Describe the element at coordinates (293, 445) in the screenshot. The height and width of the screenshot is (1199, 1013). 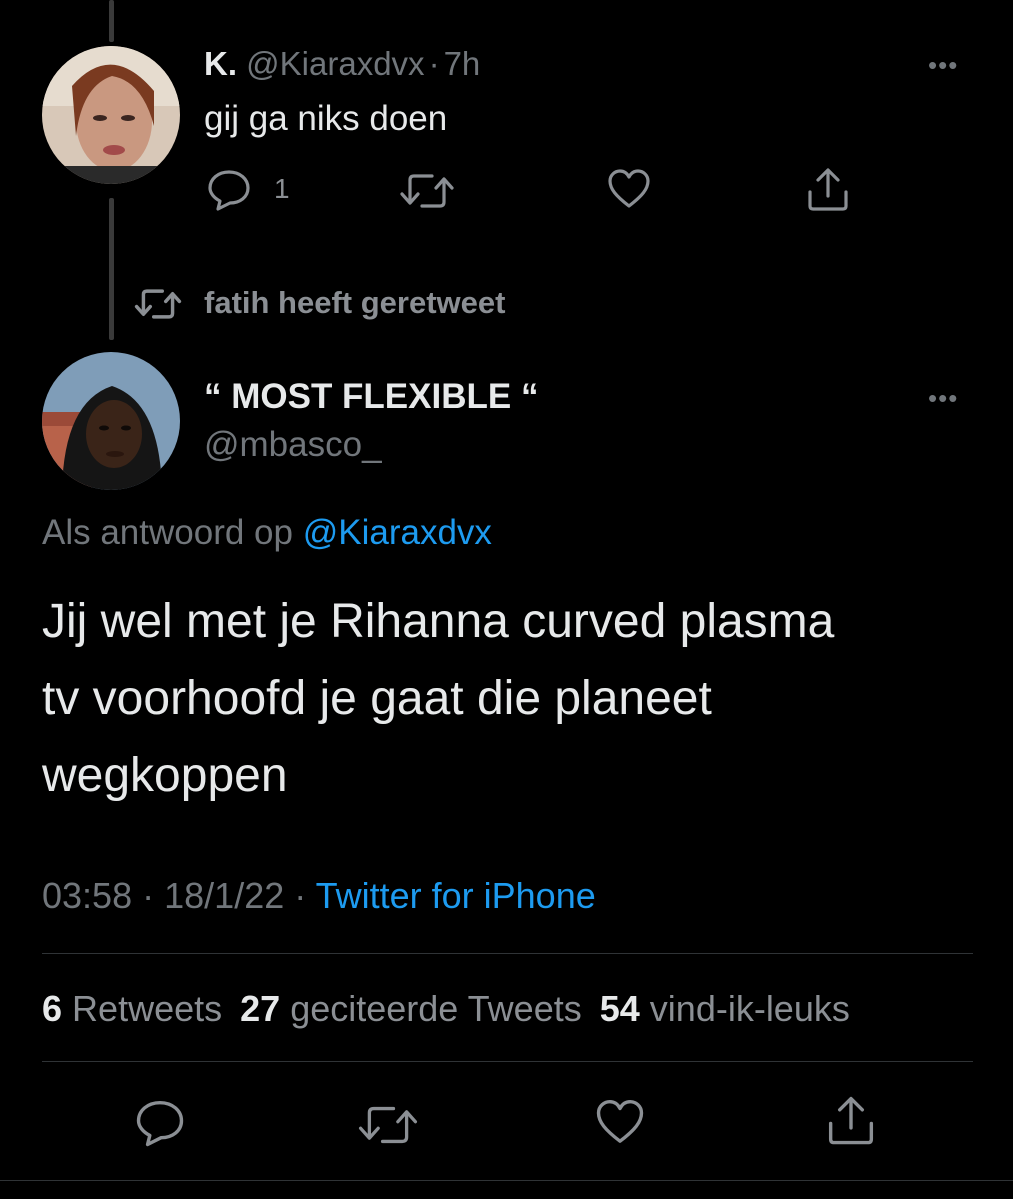
I see `main-handle: @mbasco_` at that location.